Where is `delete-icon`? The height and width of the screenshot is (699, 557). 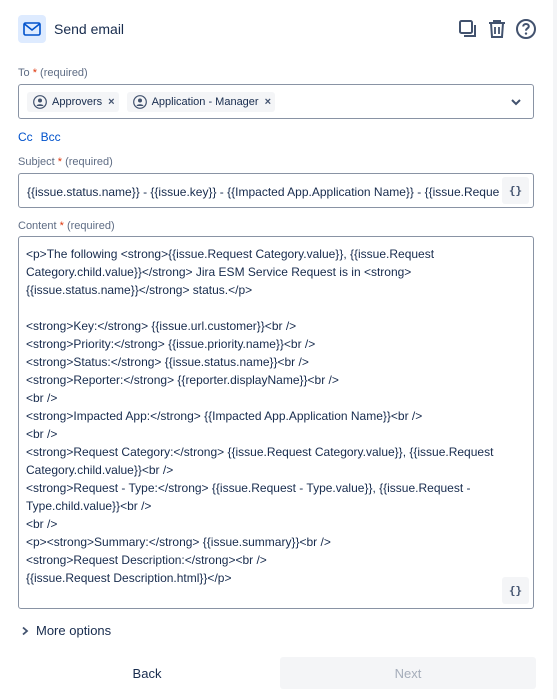
delete-icon is located at coordinates (497, 29).